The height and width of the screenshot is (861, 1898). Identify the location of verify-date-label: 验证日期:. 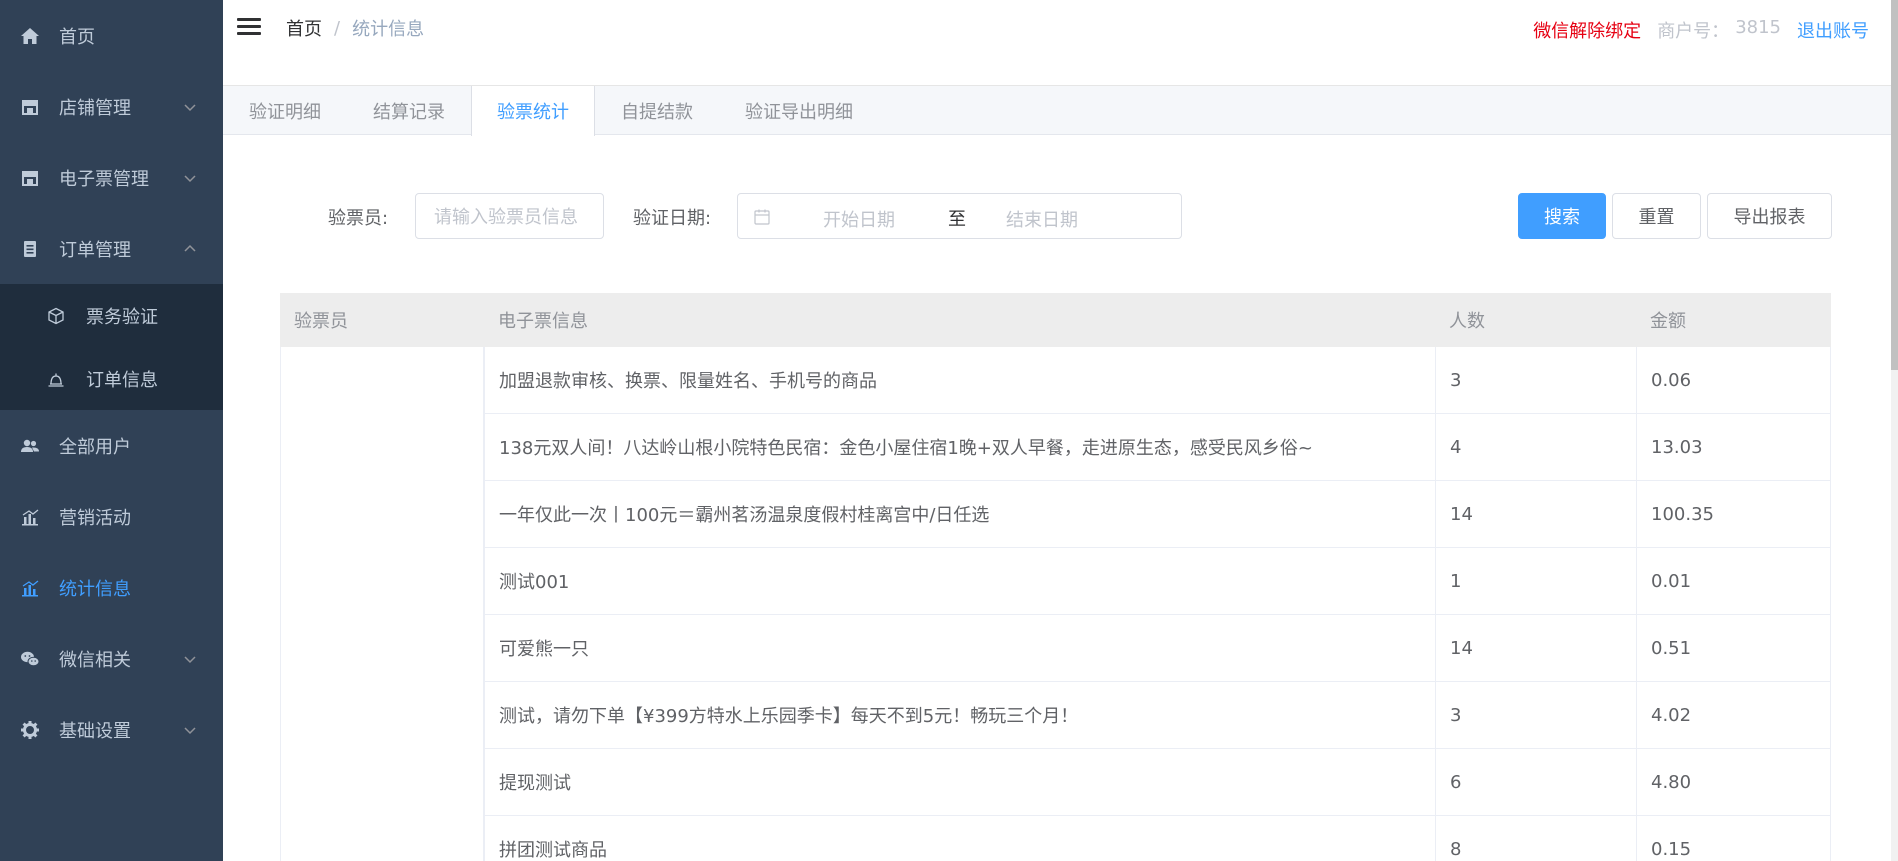
(672, 218).